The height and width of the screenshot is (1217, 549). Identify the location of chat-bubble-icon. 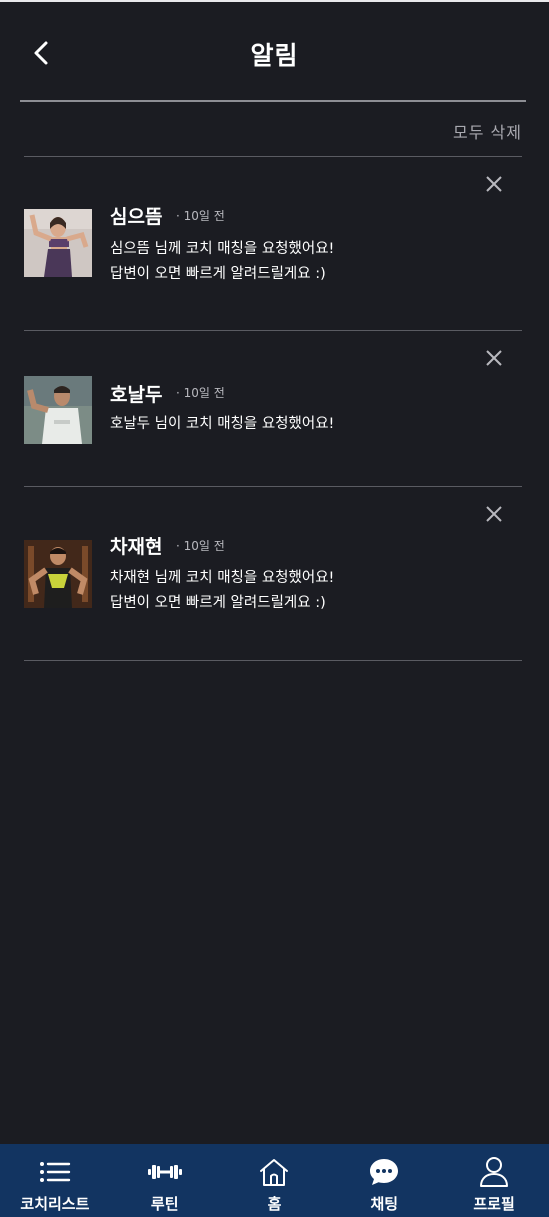
(384, 1172).